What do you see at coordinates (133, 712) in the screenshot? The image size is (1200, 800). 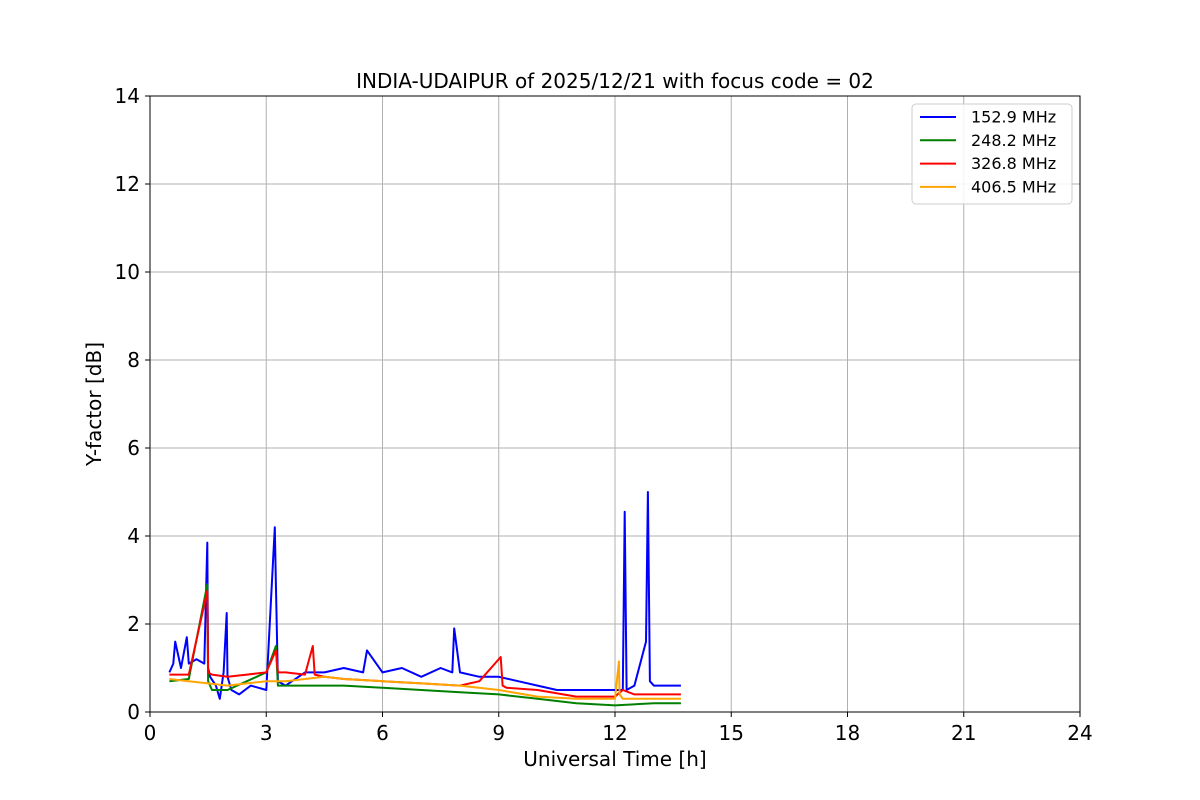 I see `y-tick-label: 0` at bounding box center [133, 712].